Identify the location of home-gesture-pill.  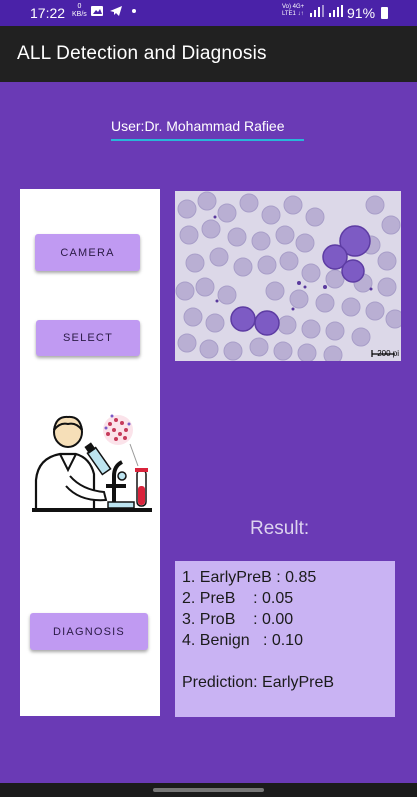
(208, 790).